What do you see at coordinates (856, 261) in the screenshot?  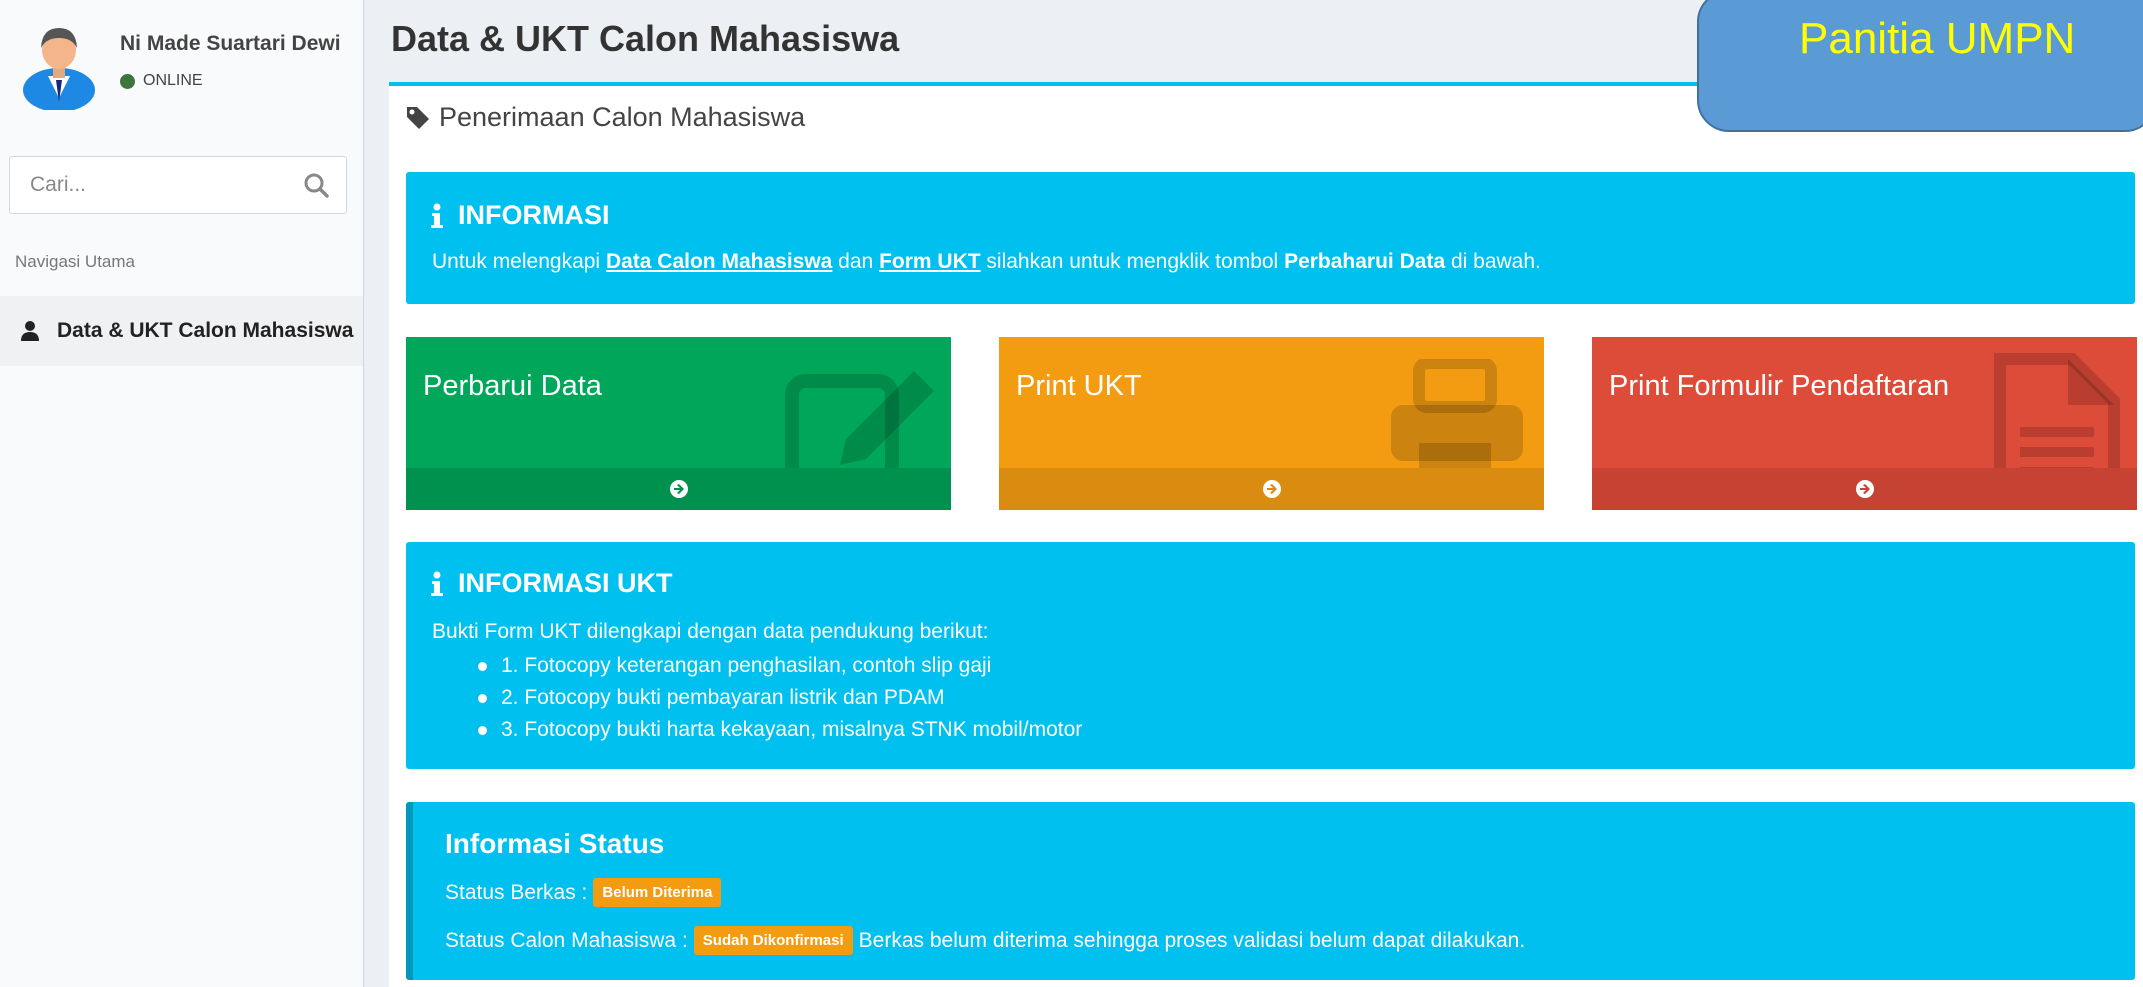 I see `info-text-and: dan` at bounding box center [856, 261].